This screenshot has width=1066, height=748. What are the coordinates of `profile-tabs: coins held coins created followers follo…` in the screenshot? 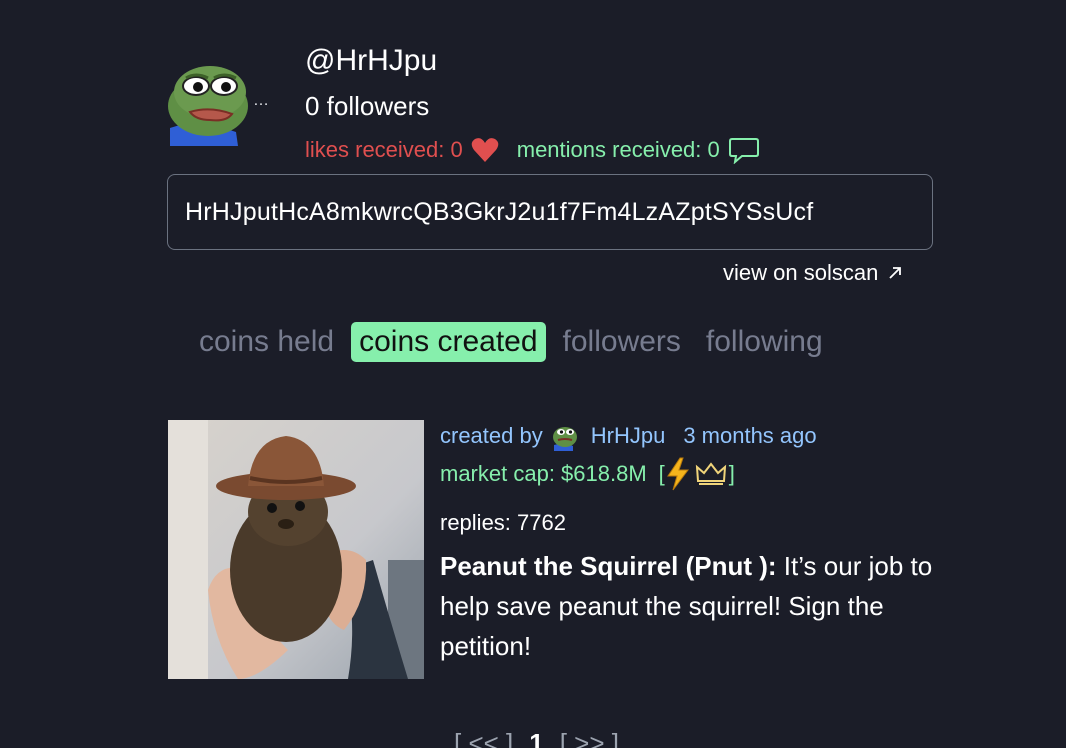 It's located at (515, 342).